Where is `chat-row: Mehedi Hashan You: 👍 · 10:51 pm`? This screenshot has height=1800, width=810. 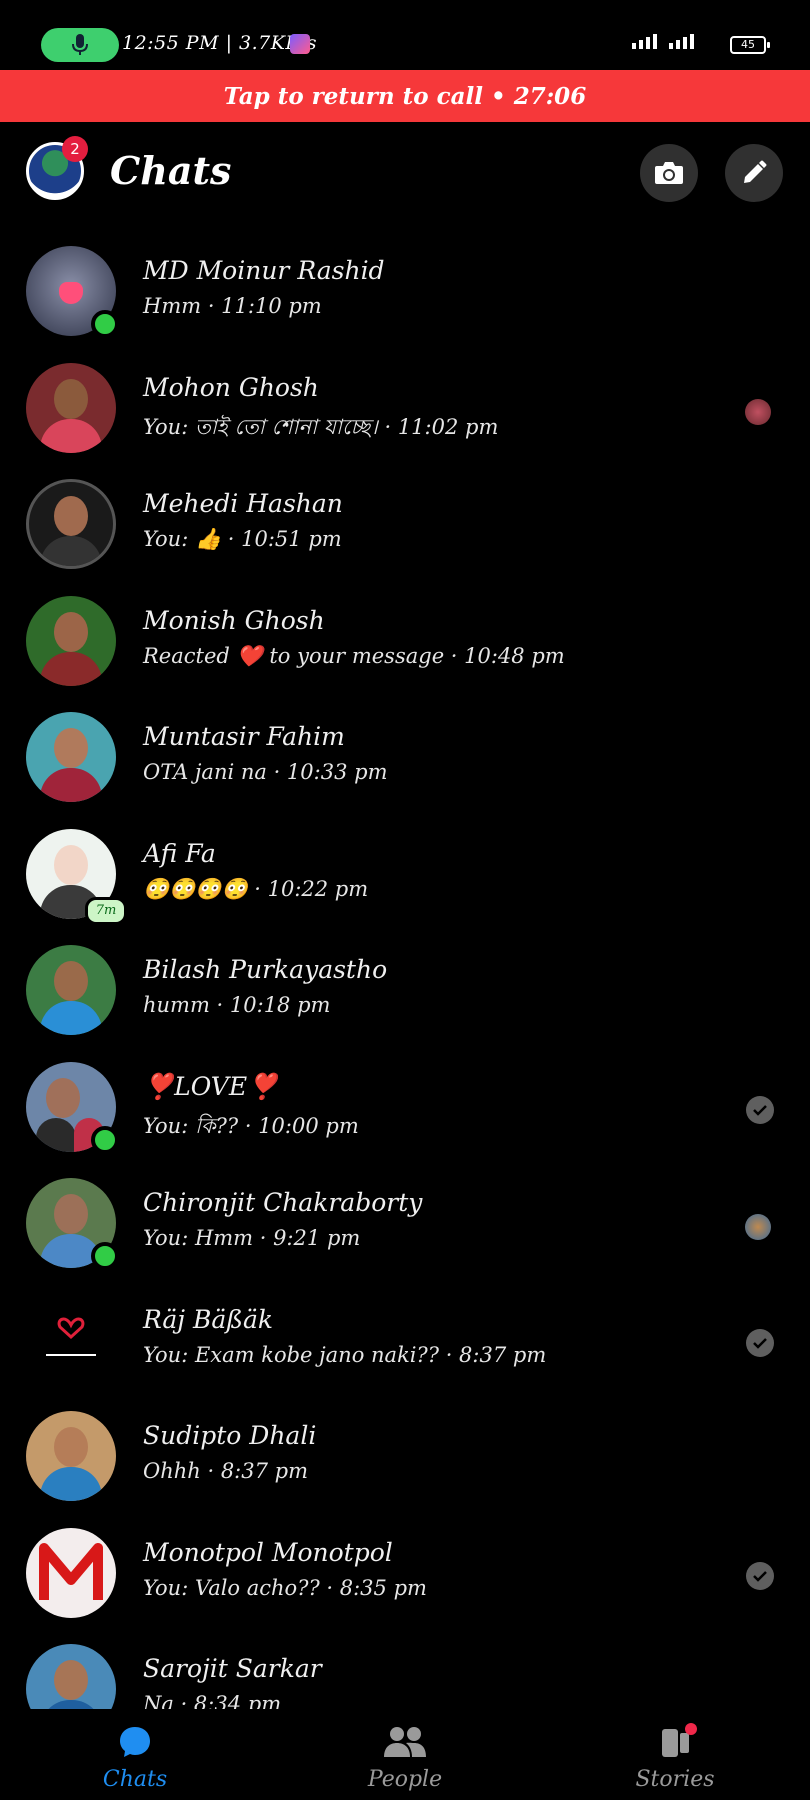
chat-row: Mehedi Hashan You: 👍 · 10:51 pm is located at coordinates (405, 513).